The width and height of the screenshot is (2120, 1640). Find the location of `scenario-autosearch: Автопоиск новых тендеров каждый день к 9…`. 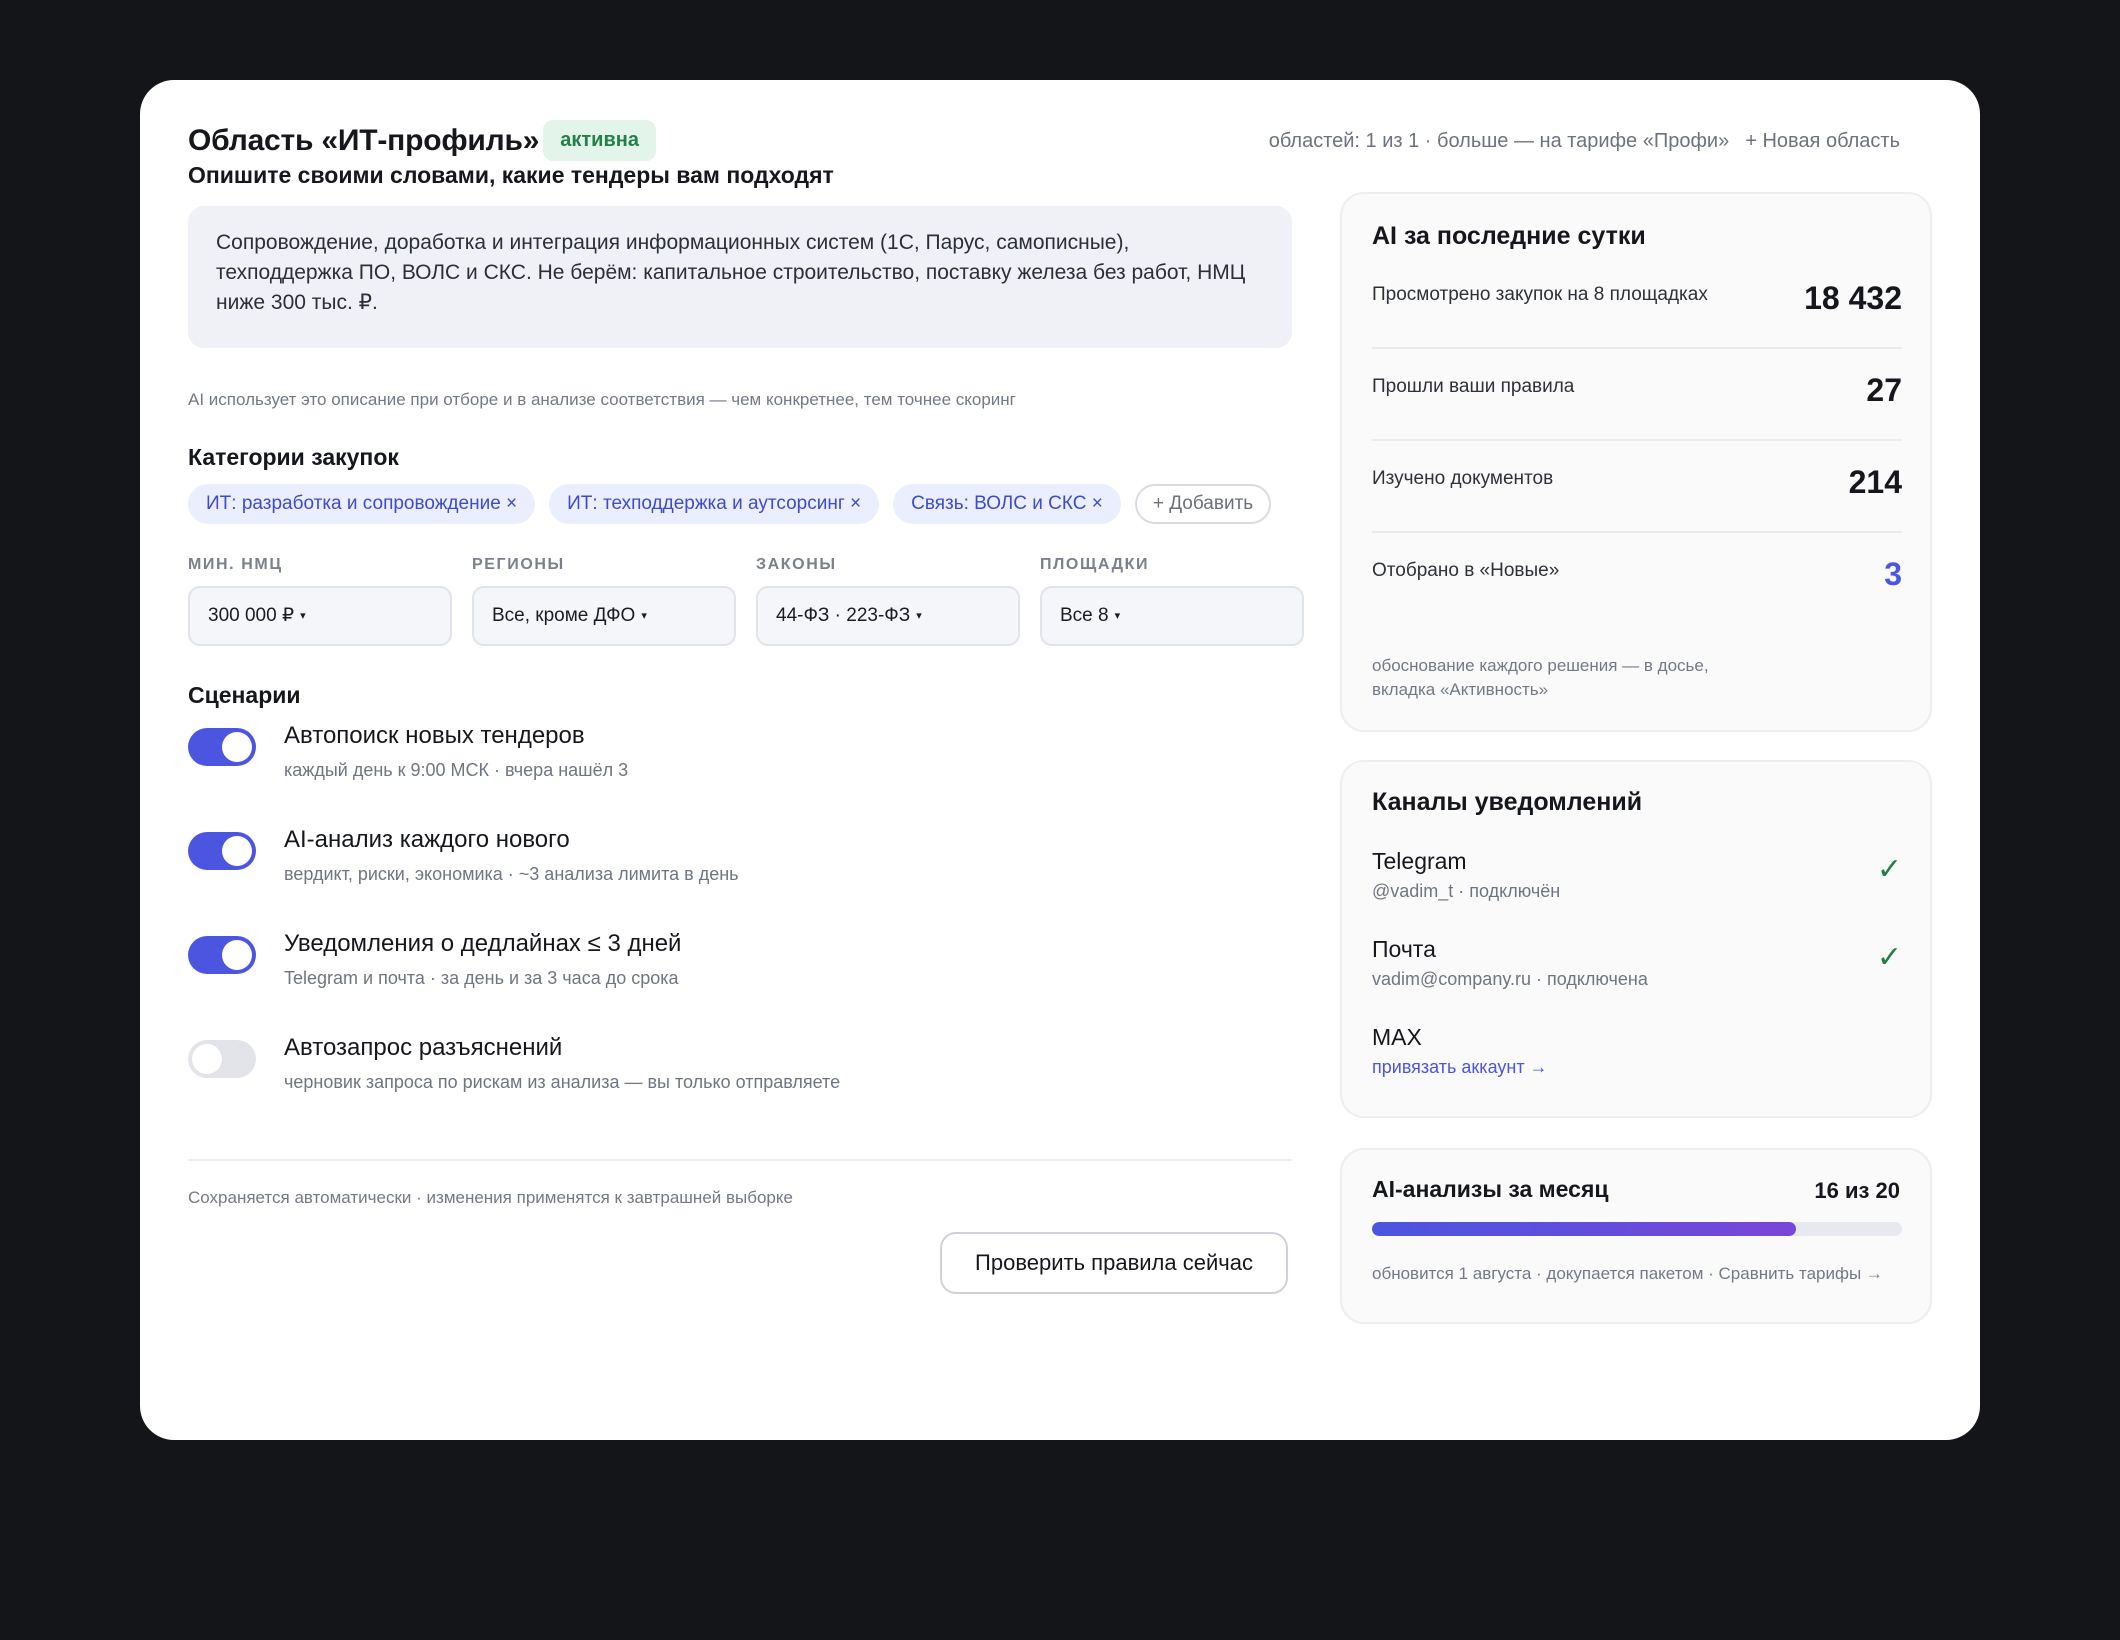

scenario-autosearch: Автопоиск новых тендеров каждый день к 9… is located at coordinates (740, 777).